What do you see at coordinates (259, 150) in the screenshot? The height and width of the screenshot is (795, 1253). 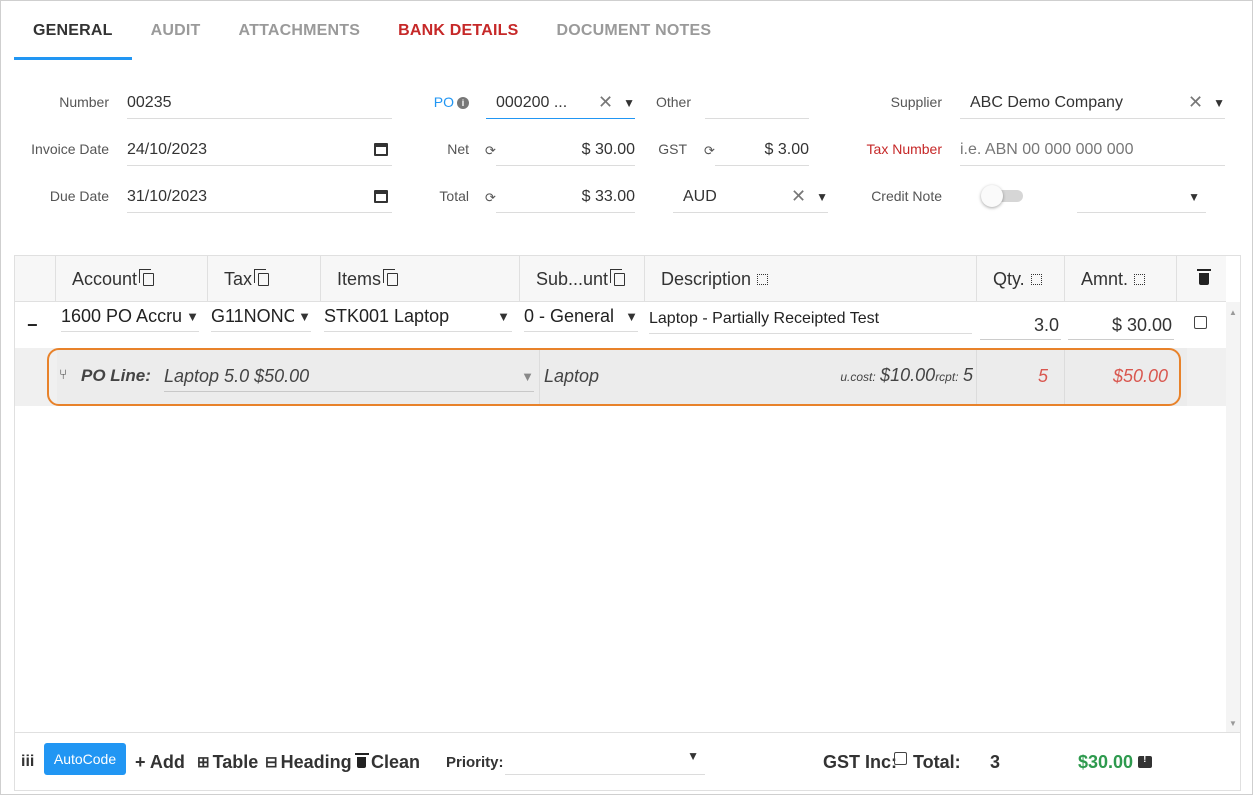 I see `invoice-date-field: 24/10/2023` at bounding box center [259, 150].